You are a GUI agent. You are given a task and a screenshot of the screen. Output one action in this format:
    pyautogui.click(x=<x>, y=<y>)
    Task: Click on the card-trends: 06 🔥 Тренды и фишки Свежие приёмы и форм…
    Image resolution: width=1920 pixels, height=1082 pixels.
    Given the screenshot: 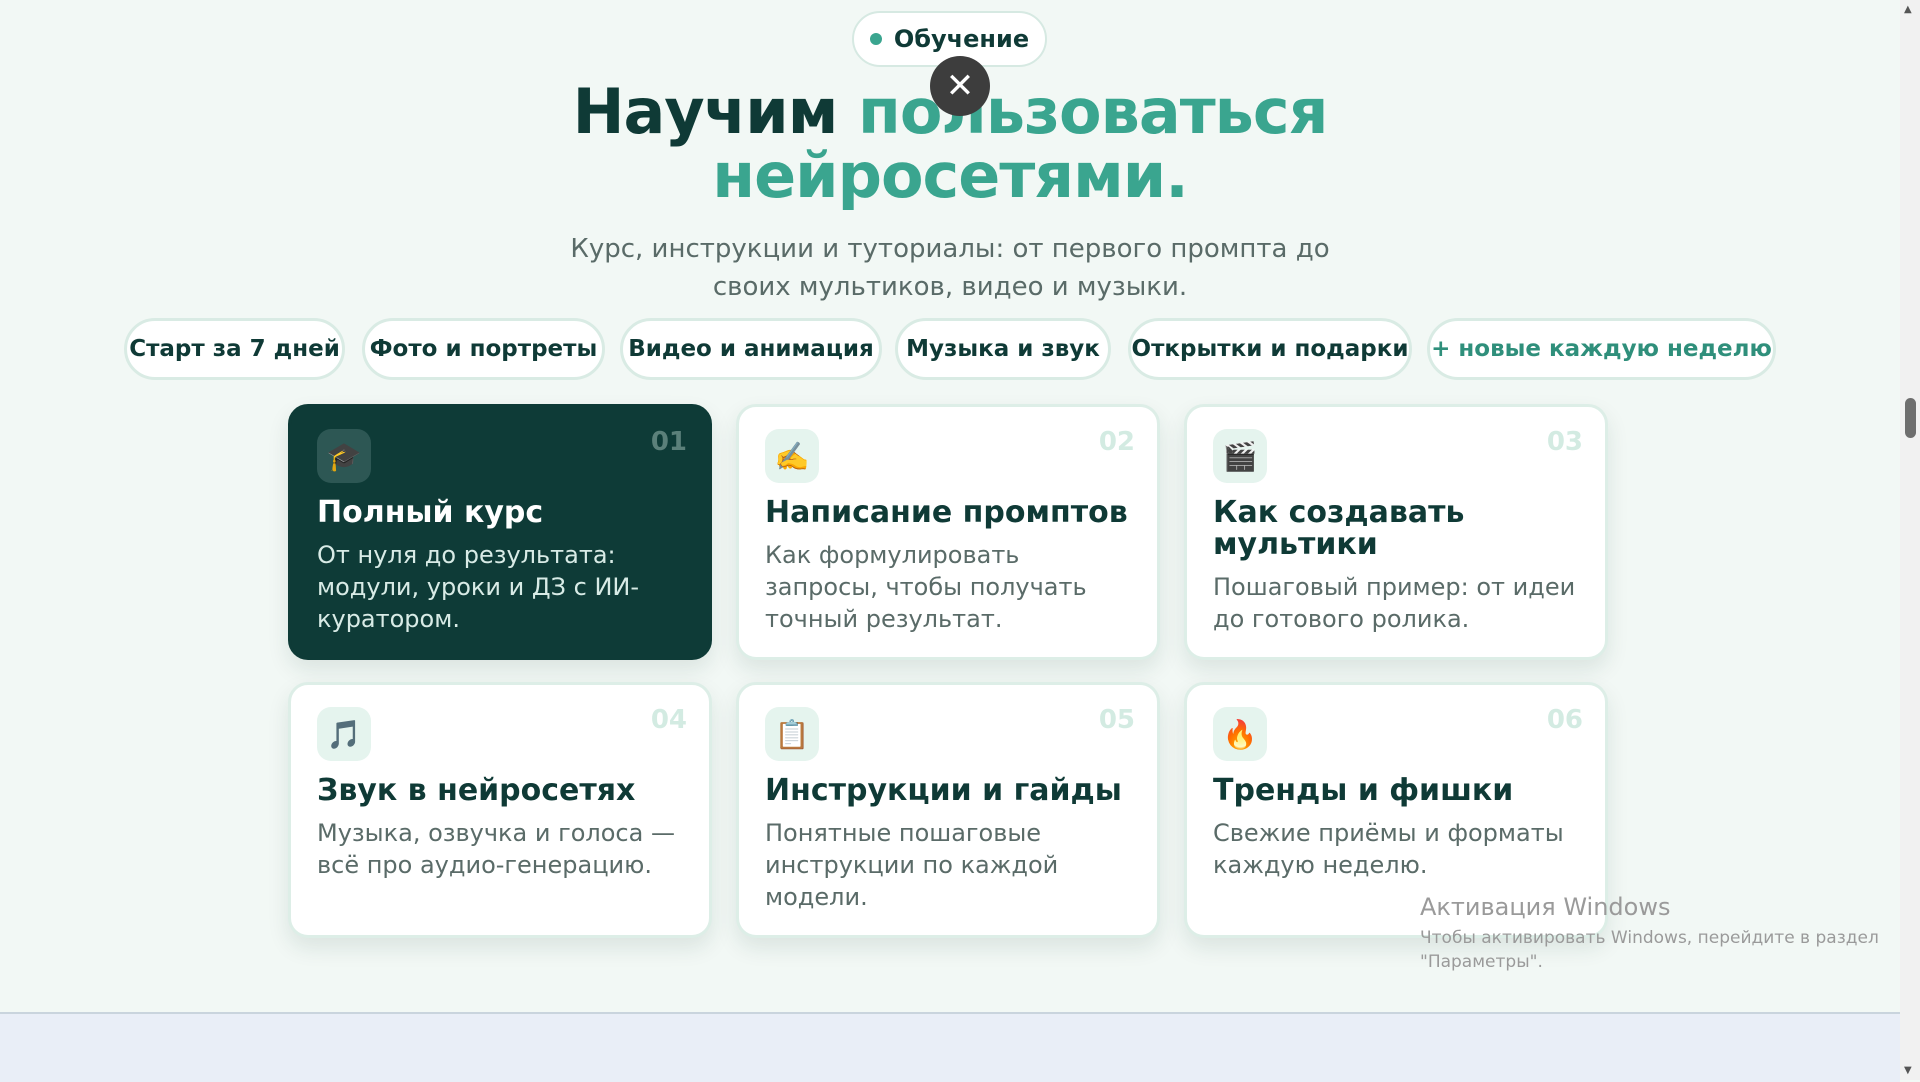 What is the action you would take?
    pyautogui.click(x=1396, y=810)
    